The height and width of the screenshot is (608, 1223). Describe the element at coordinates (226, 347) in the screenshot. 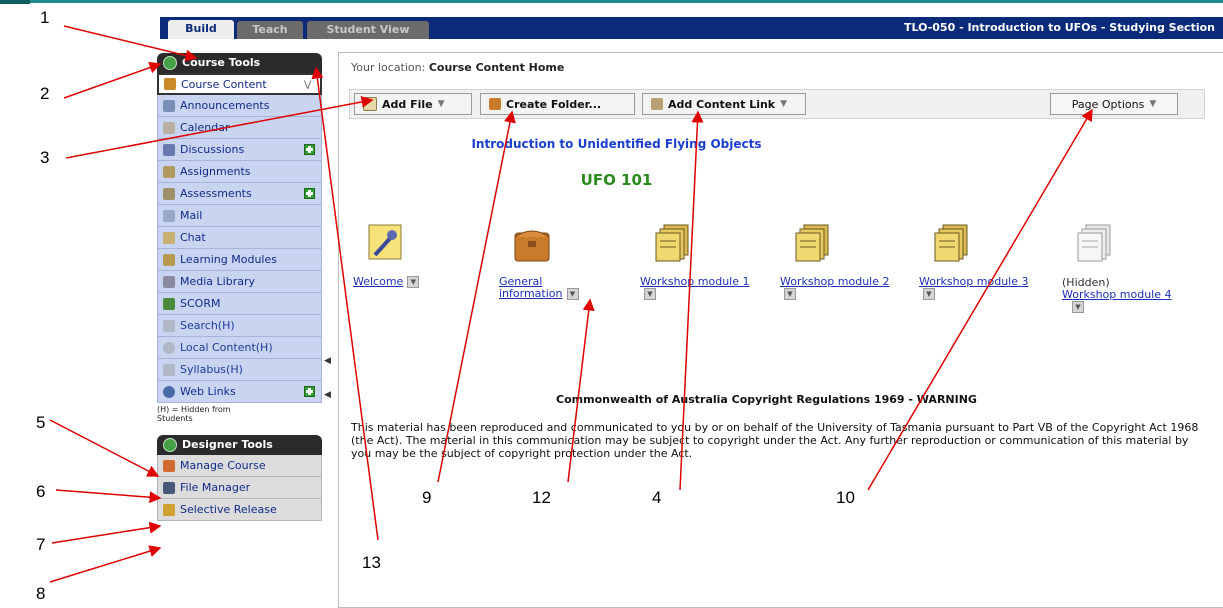

I see `sidebar-item-label: Local Content(H)` at that location.